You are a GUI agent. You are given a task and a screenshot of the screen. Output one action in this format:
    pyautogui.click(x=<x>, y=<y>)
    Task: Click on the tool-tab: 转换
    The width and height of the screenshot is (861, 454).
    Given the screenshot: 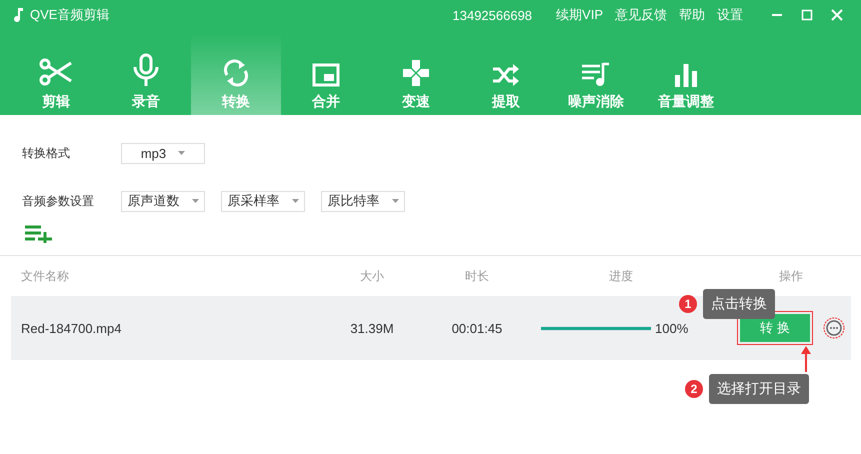 What is the action you would take?
    pyautogui.click(x=236, y=75)
    